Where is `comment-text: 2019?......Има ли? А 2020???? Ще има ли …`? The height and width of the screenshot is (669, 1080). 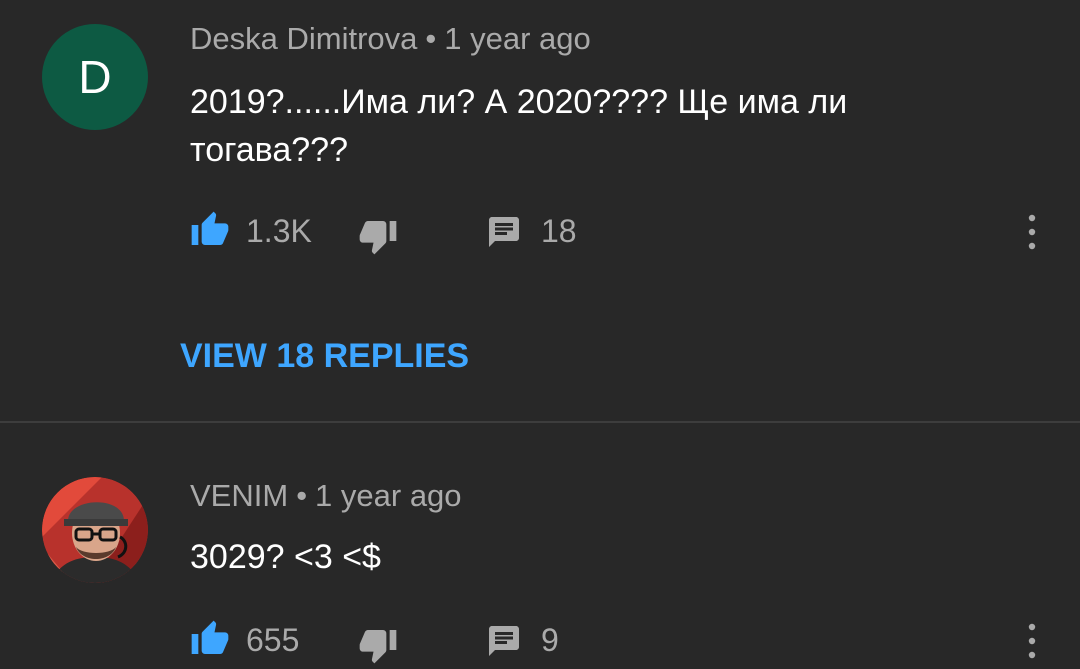
comment-text: 2019?......Има ли? А 2020???? Ще има ли … is located at coordinates (519, 126).